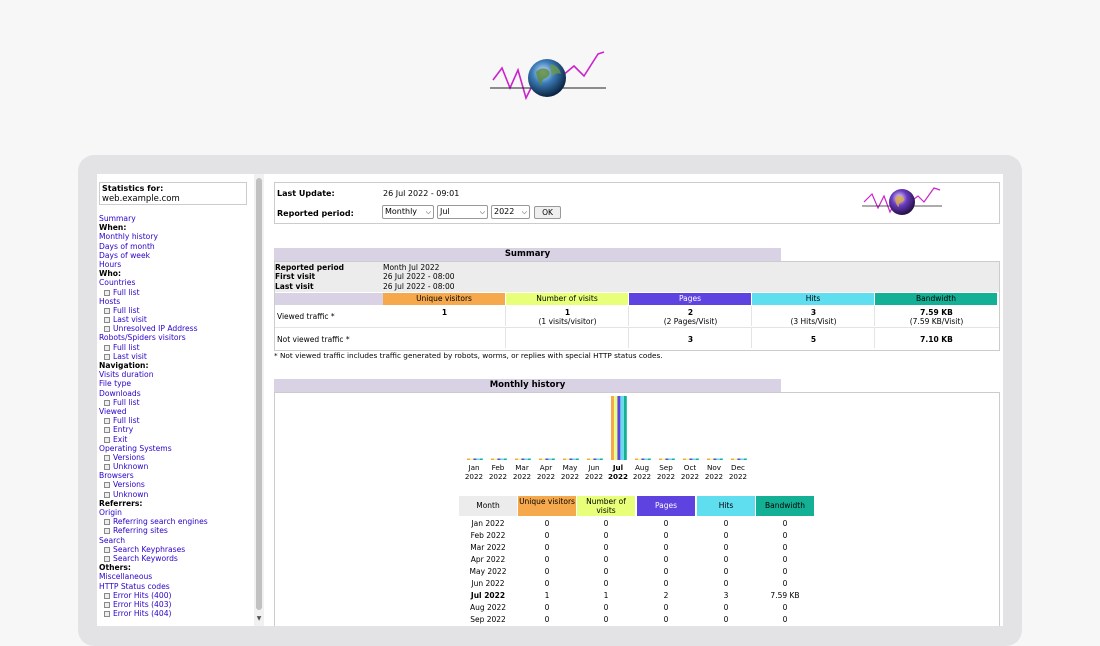  Describe the element at coordinates (488, 583) in the screenshot. I see `history-month-cell: Jun 2022` at that location.